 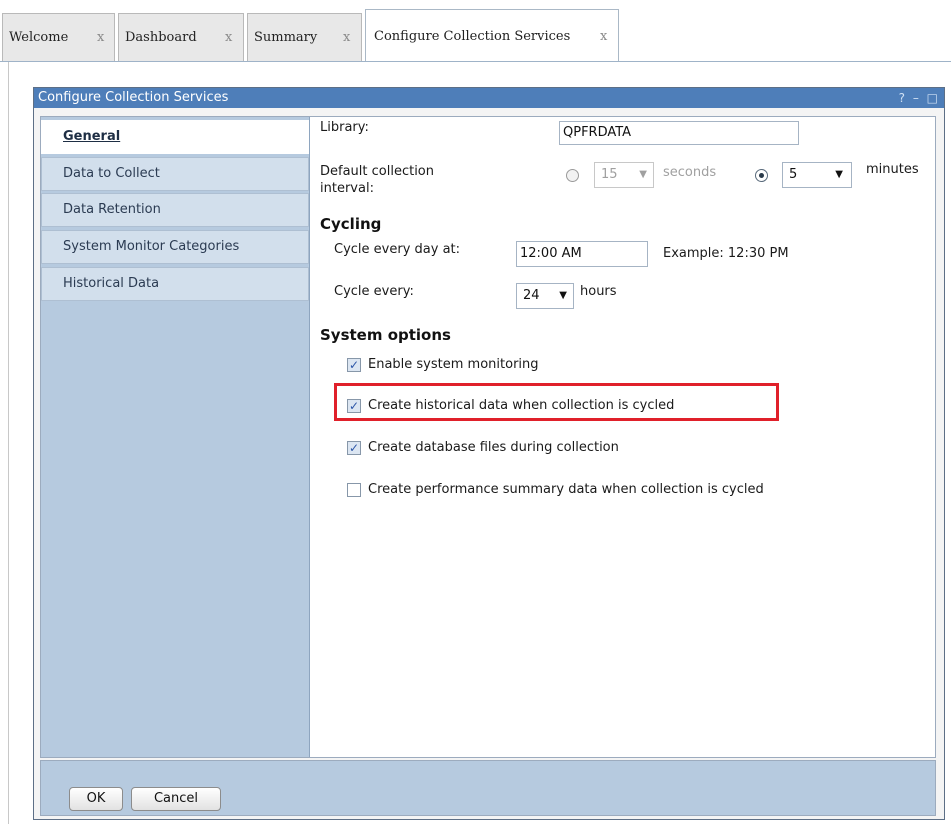 I want to click on seconds-label: seconds, so click(x=690, y=172).